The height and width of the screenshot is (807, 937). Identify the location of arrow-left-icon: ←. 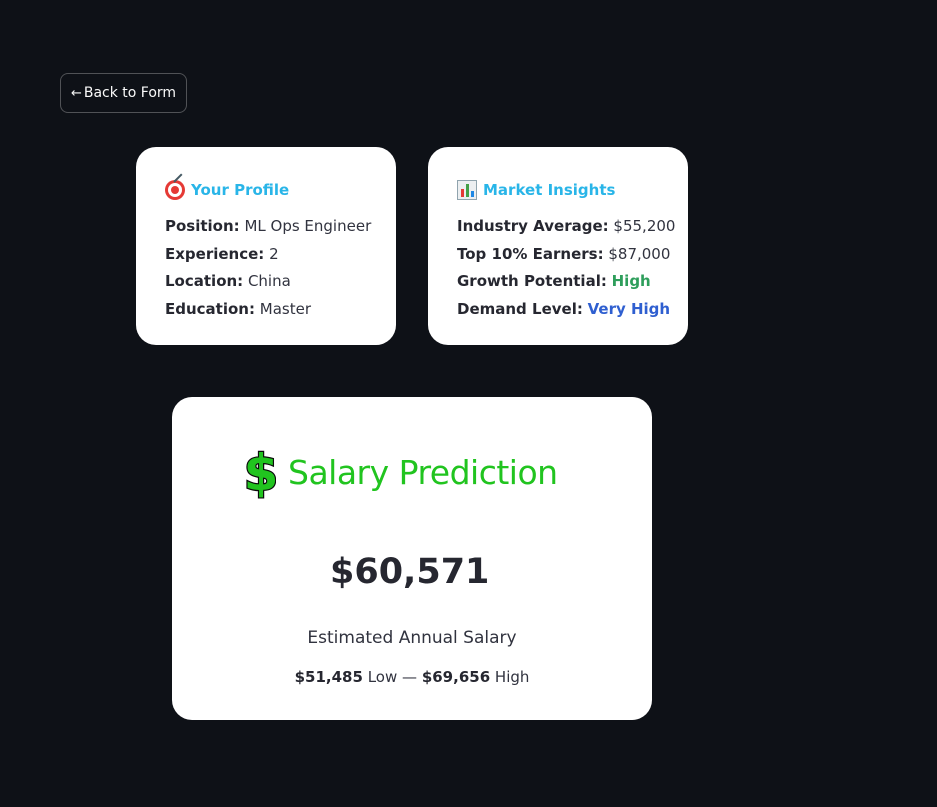
(76, 93).